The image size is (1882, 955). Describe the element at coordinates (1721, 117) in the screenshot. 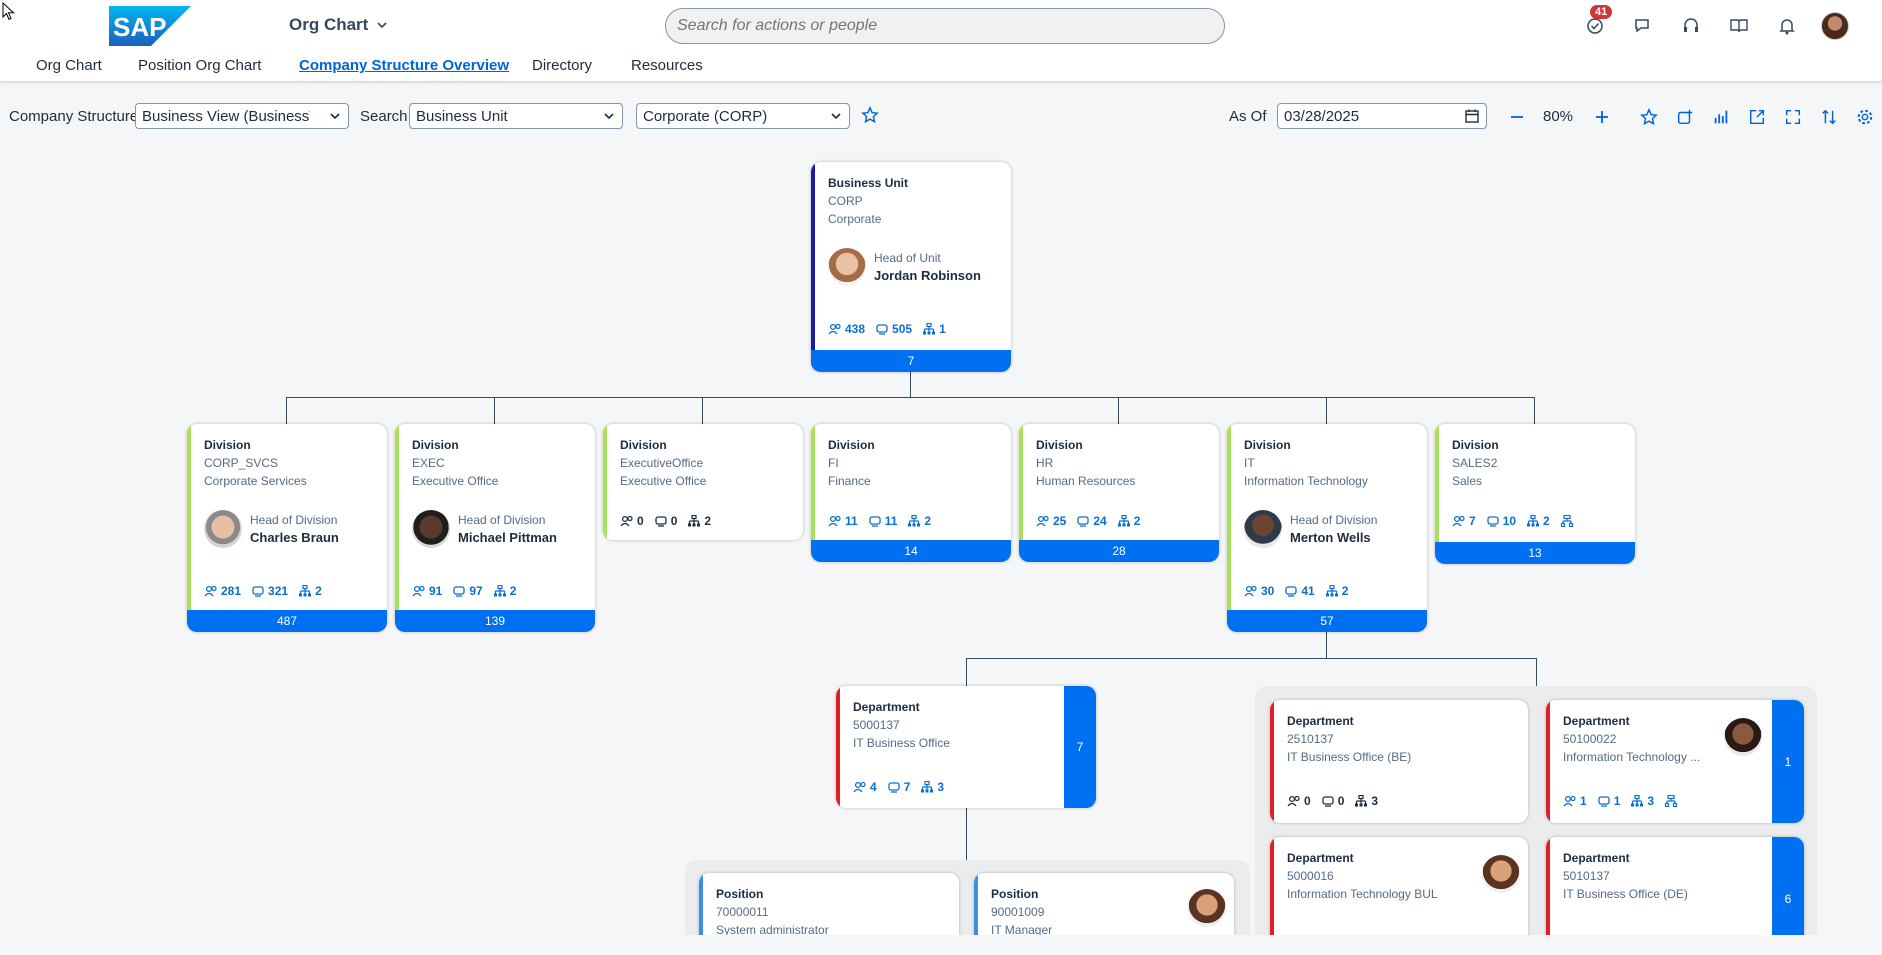

I see `analytics-icon` at that location.